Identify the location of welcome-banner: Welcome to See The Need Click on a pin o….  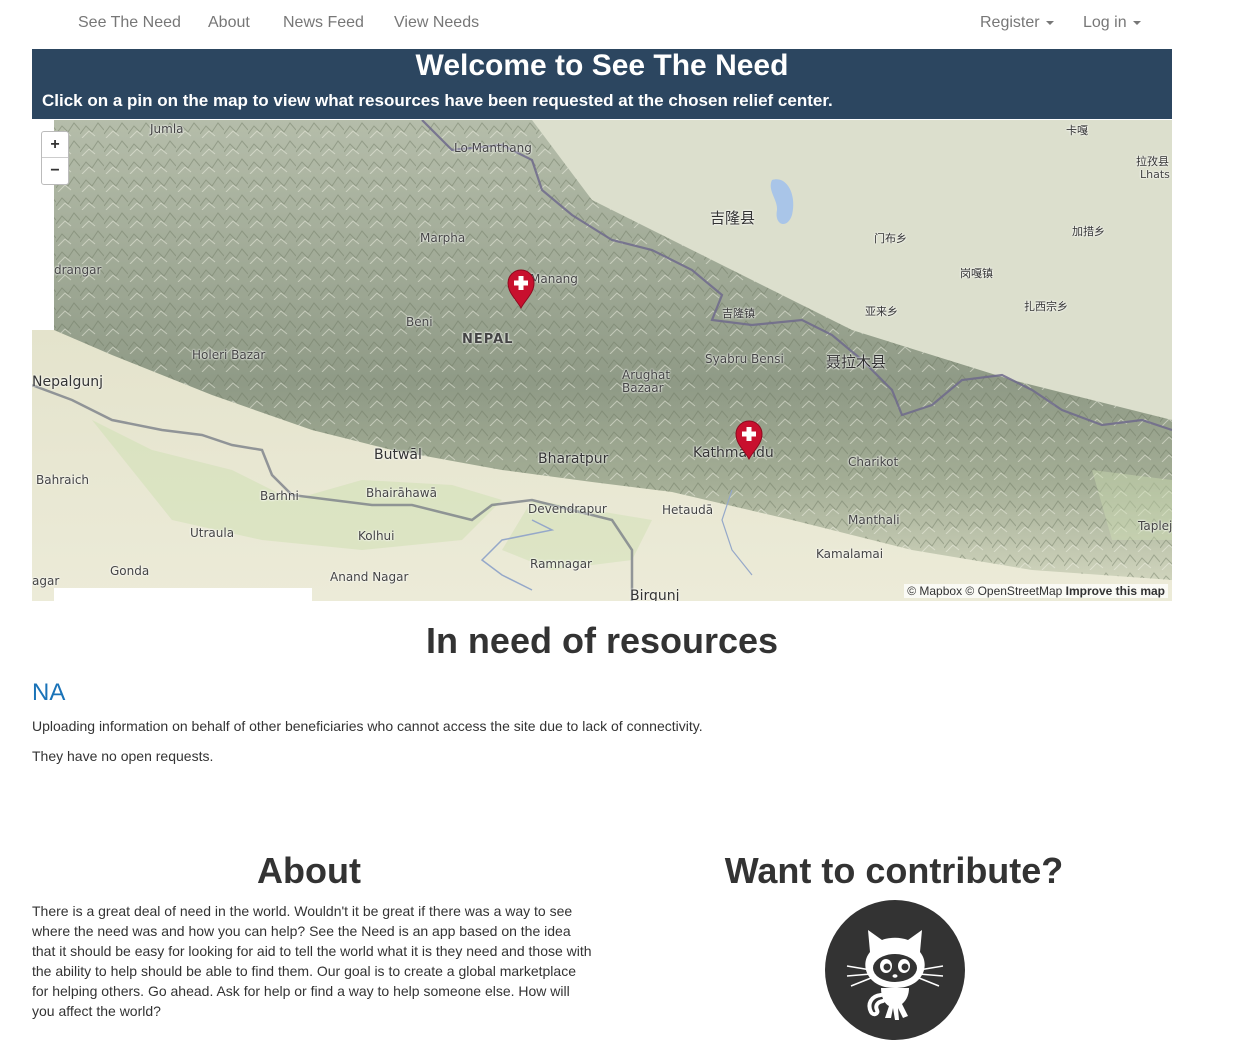
(602, 84).